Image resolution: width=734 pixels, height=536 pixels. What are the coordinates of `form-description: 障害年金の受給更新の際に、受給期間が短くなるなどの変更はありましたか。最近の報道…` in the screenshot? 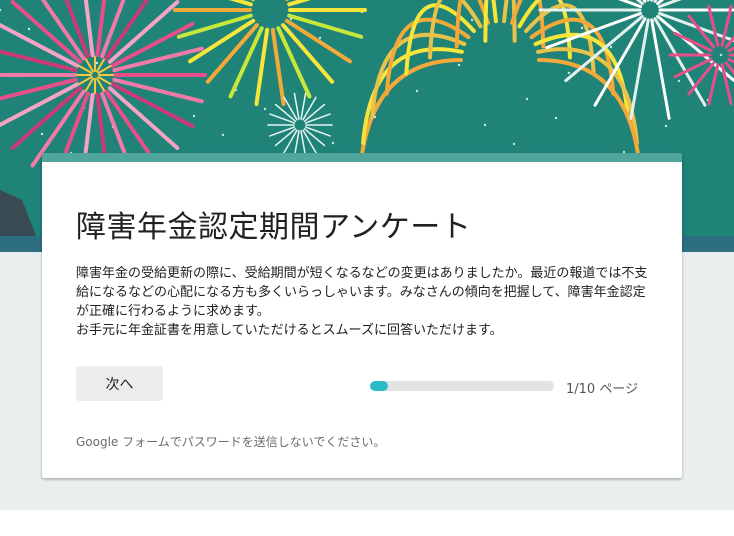 It's located at (362, 302).